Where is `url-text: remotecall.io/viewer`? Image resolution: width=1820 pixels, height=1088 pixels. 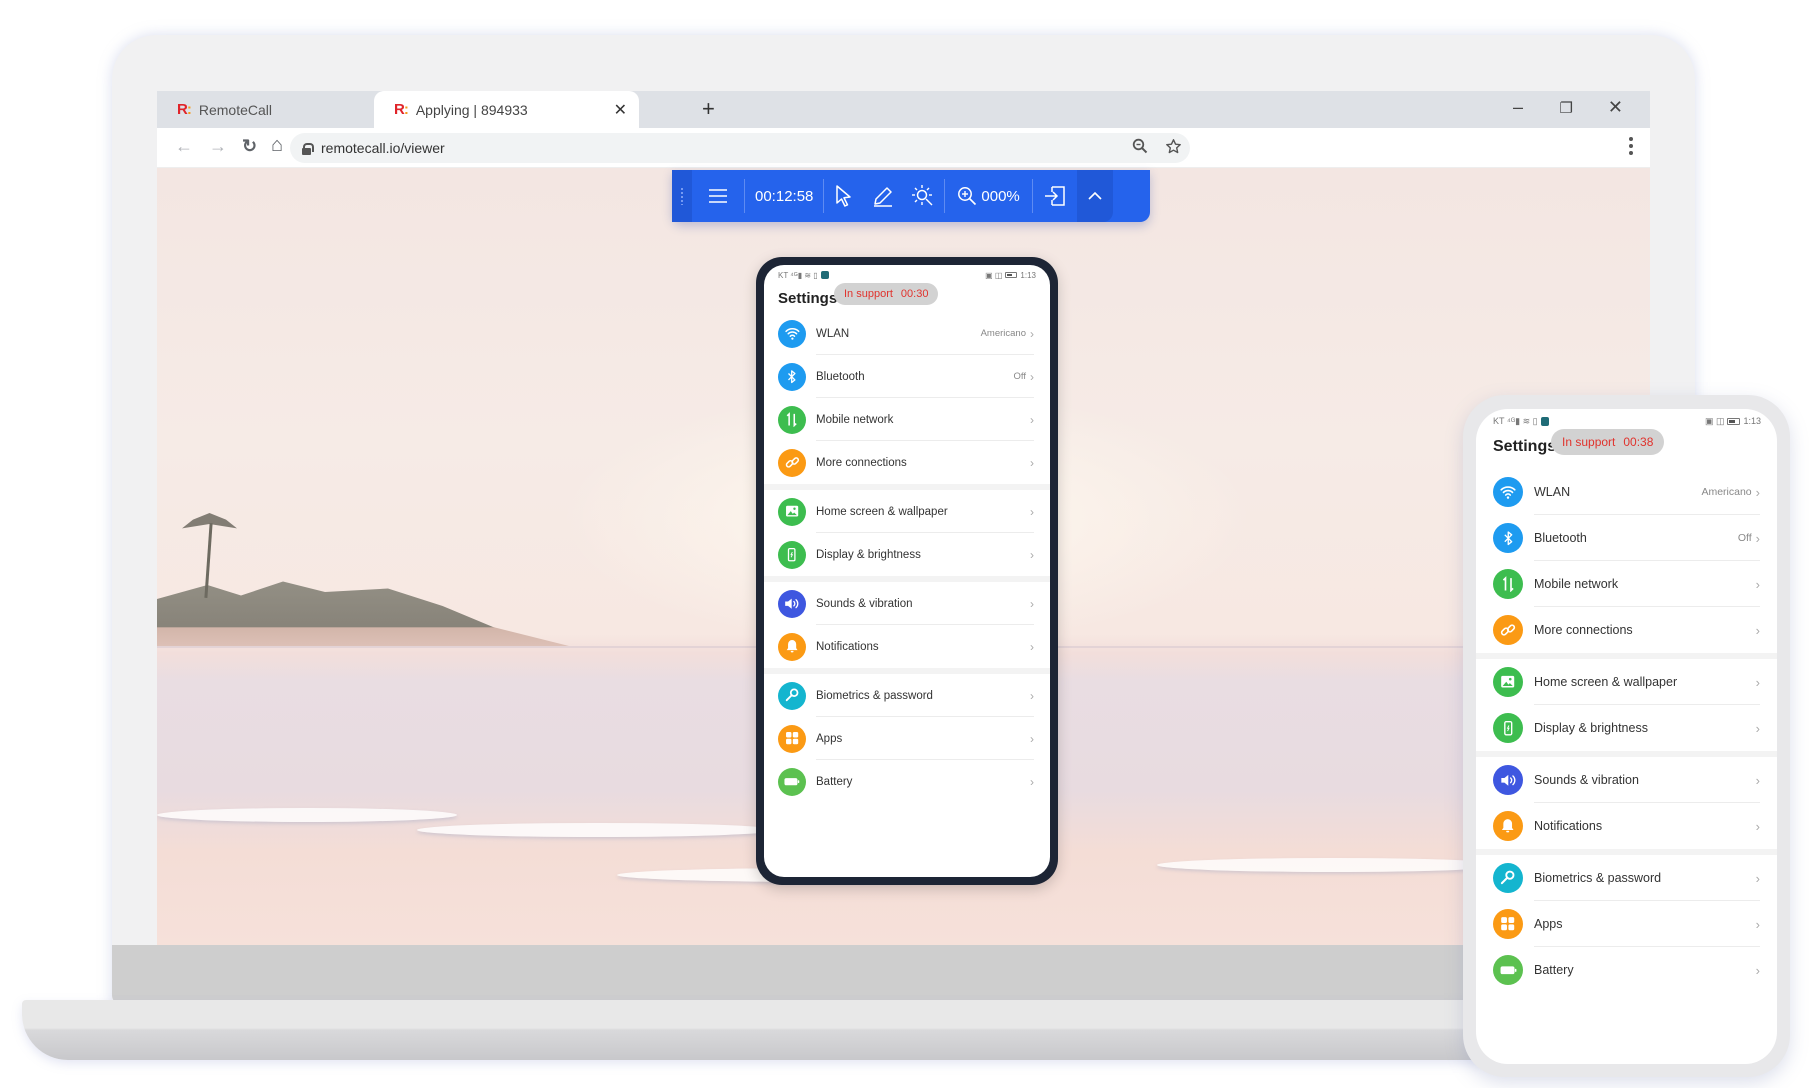
url-text: remotecall.io/viewer is located at coordinates (383, 148).